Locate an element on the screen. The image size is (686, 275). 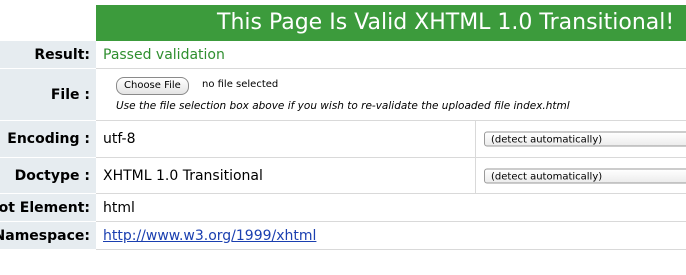
doctype-select: (detect automatically) is located at coordinates (585, 175).